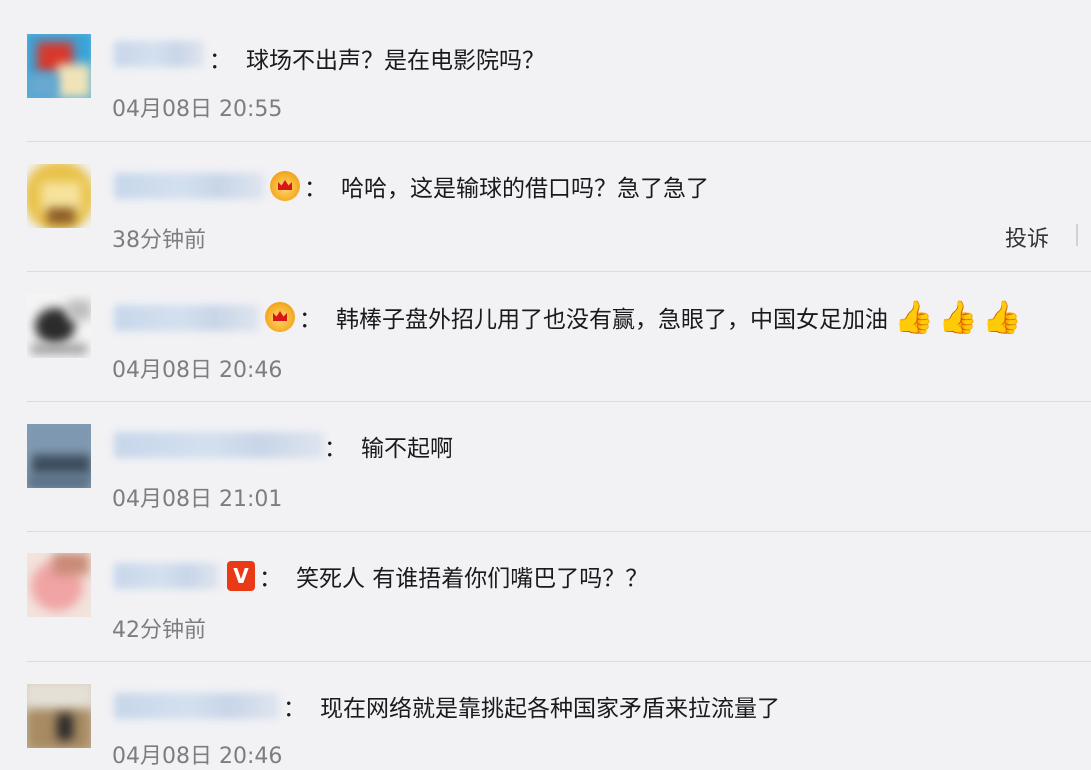  I want to click on timestamp: 38分钟前, so click(159, 240).